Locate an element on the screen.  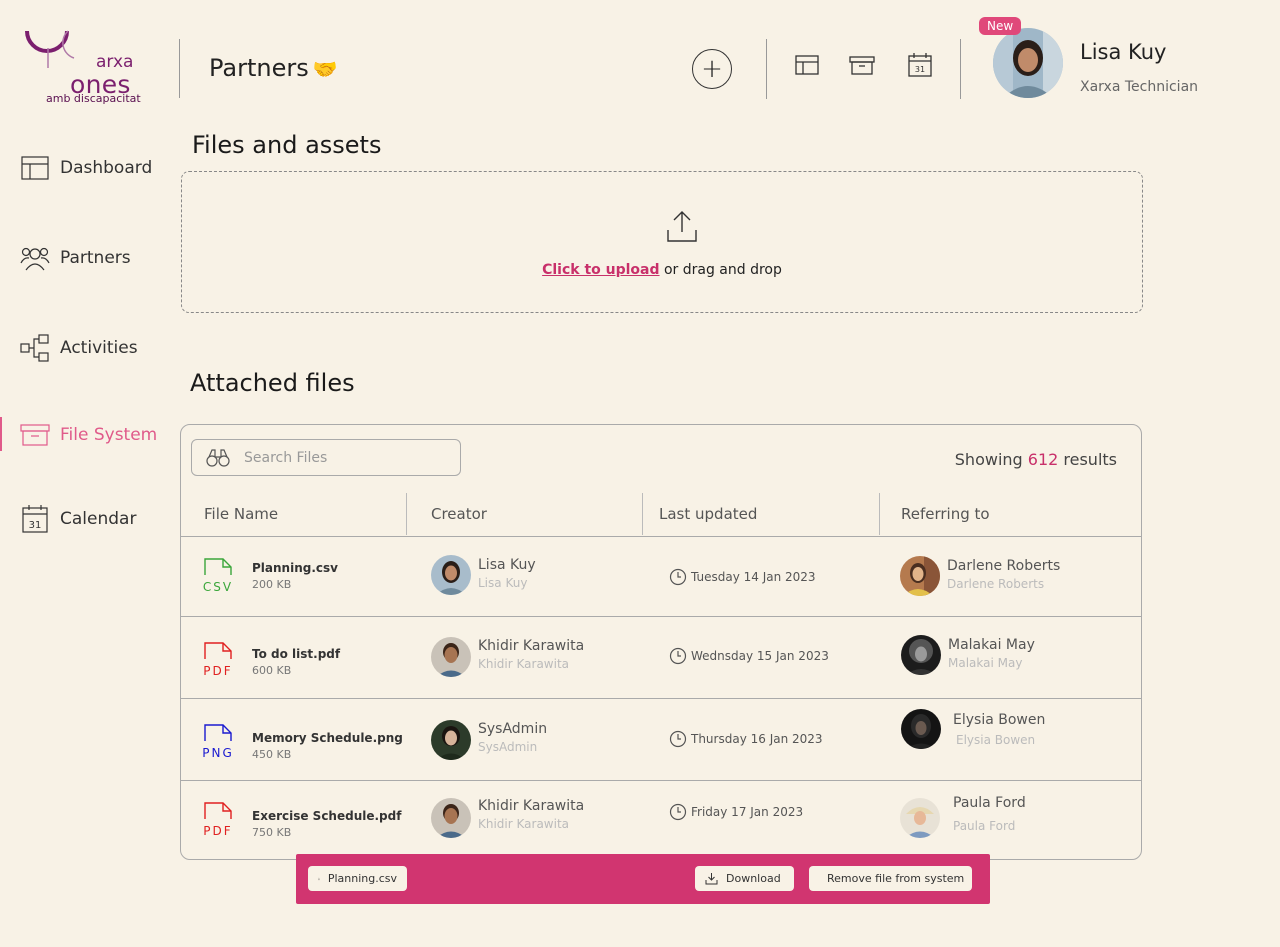
user-name: Lisa Kuy is located at coordinates (1123, 52).